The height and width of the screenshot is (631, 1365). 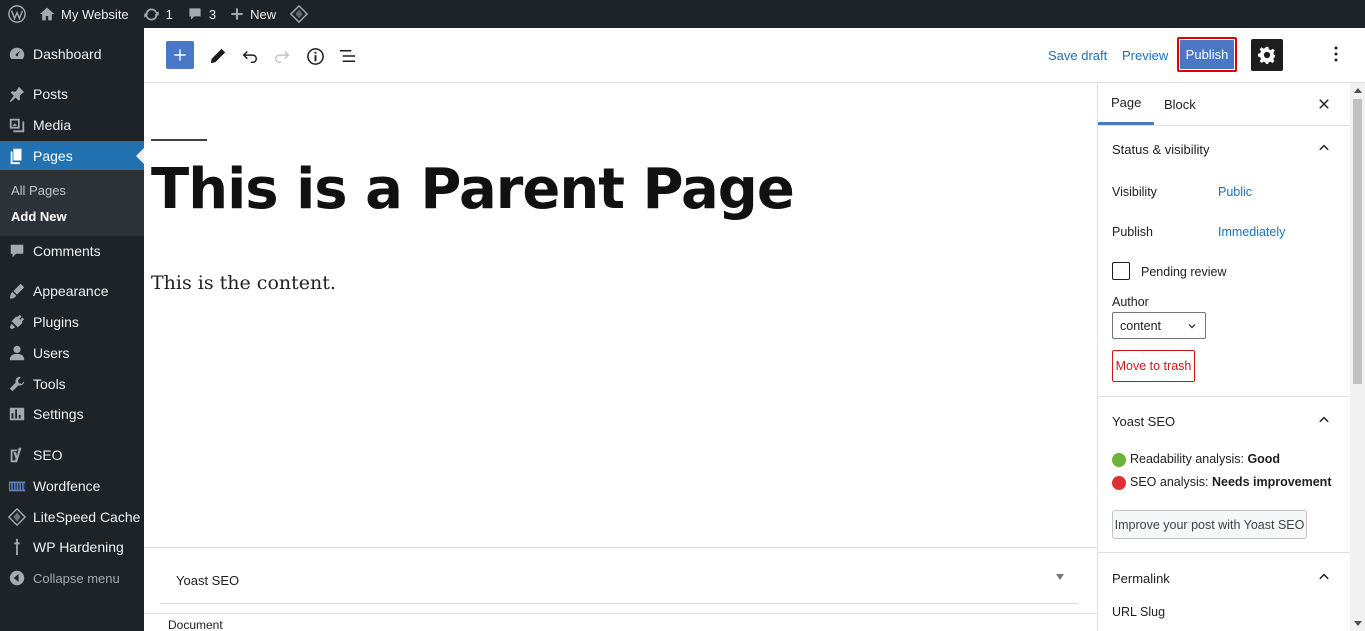 I want to click on undo-button, so click(x=250, y=56).